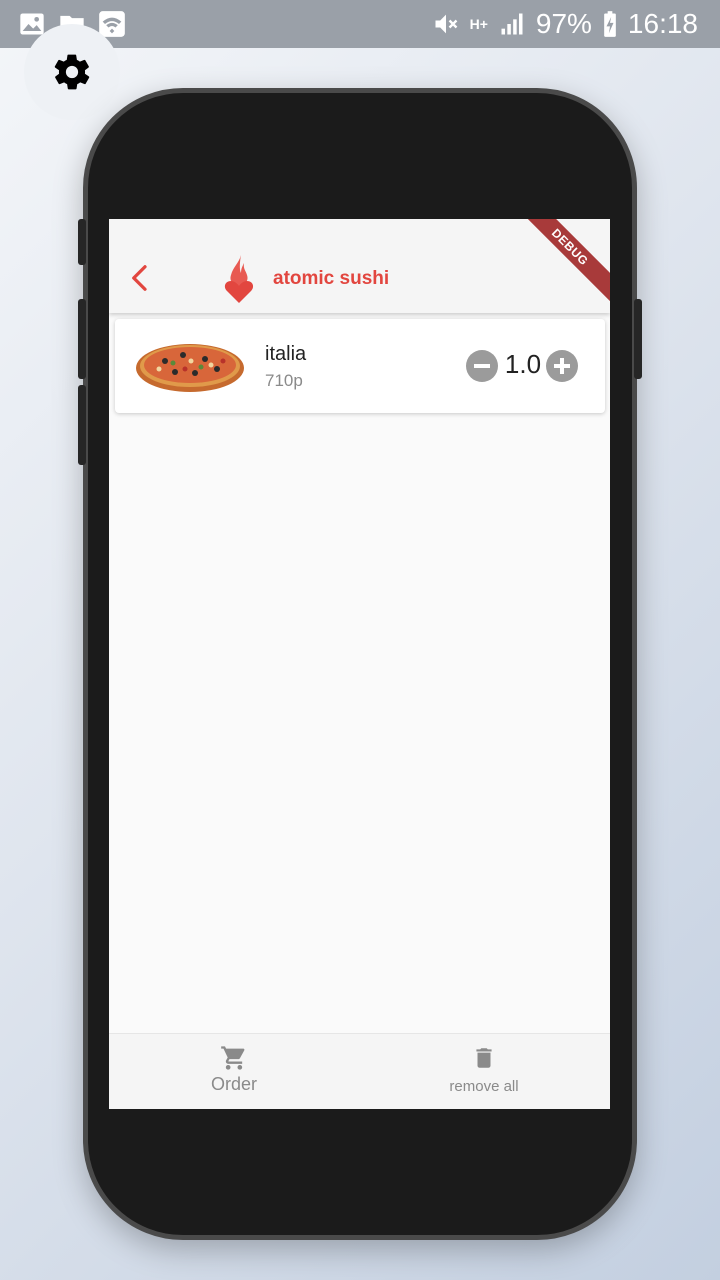  I want to click on app-title: atomic sushi, so click(331, 278).